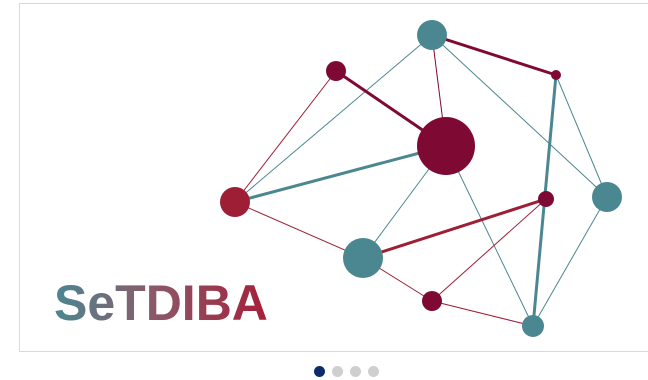 The width and height of the screenshot is (648, 380). What do you see at coordinates (432, 301) in the screenshot?
I see `node-crimson-bottom` at bounding box center [432, 301].